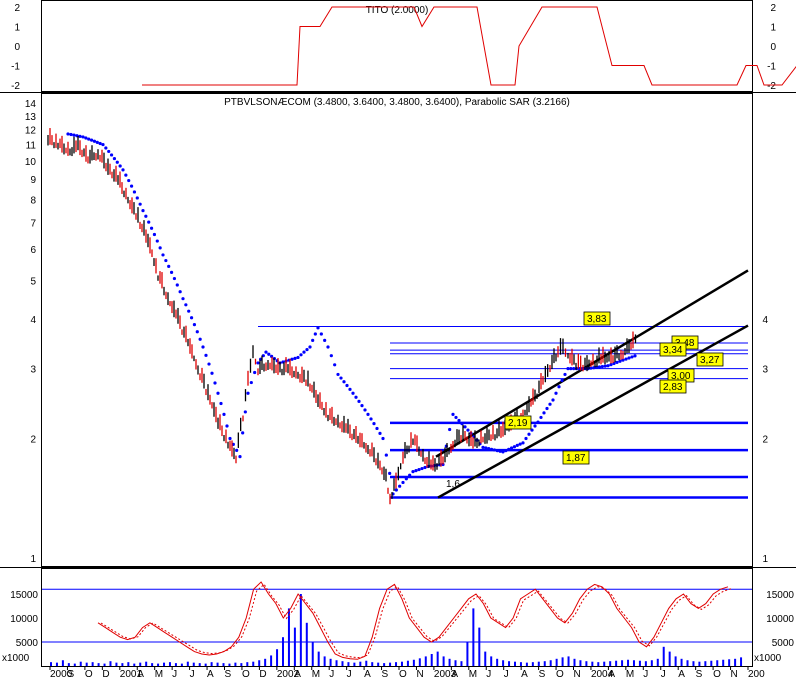 The height and width of the screenshot is (678, 796). I want to click on price-y-tick-label: 7, so click(33, 224).